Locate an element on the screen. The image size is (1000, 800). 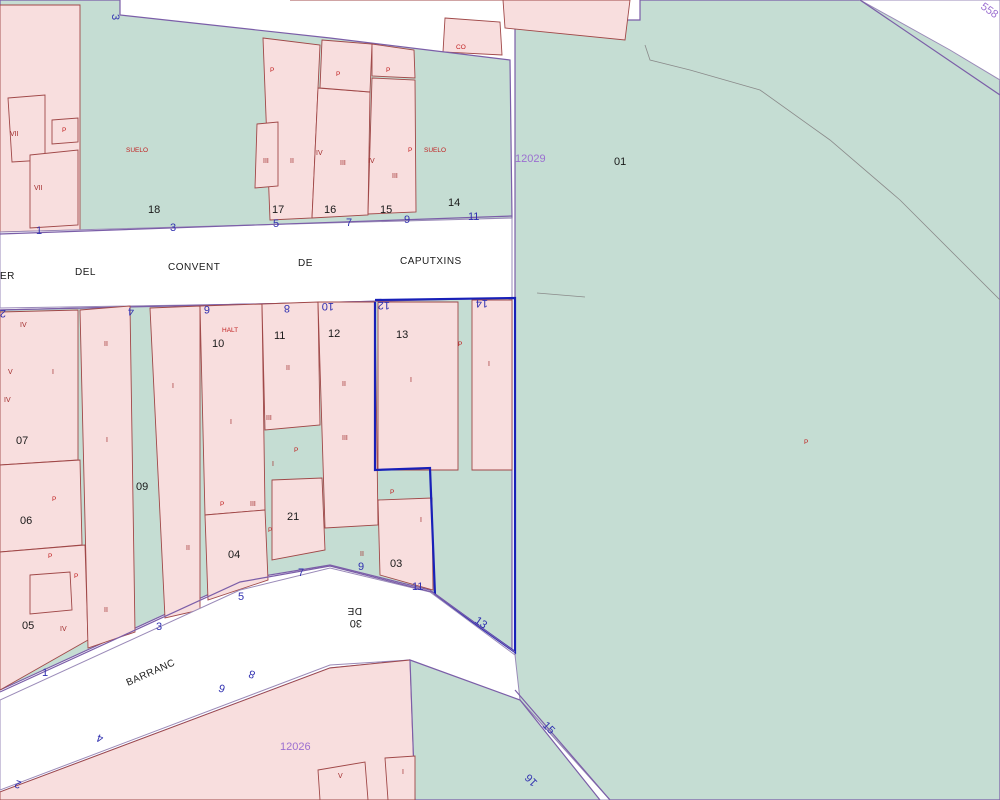
building-09-strip is located at coordinates (107, 477).